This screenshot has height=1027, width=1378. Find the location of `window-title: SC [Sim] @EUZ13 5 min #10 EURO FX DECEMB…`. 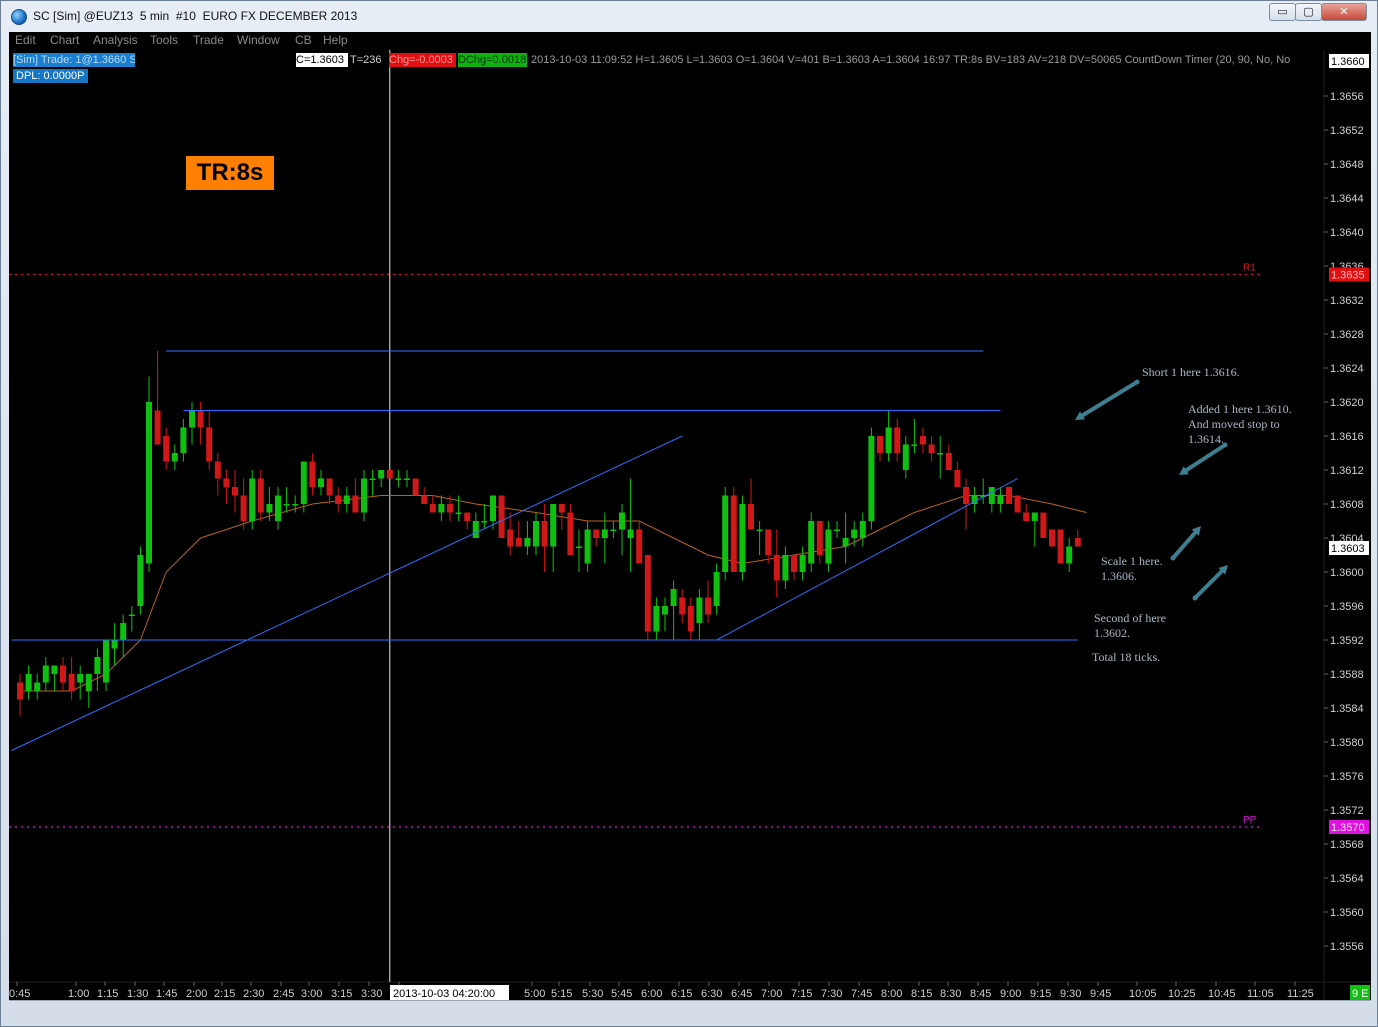

window-title: SC [Sim] @EUZ13 5 min #10 EURO FX DECEMB… is located at coordinates (195, 16).